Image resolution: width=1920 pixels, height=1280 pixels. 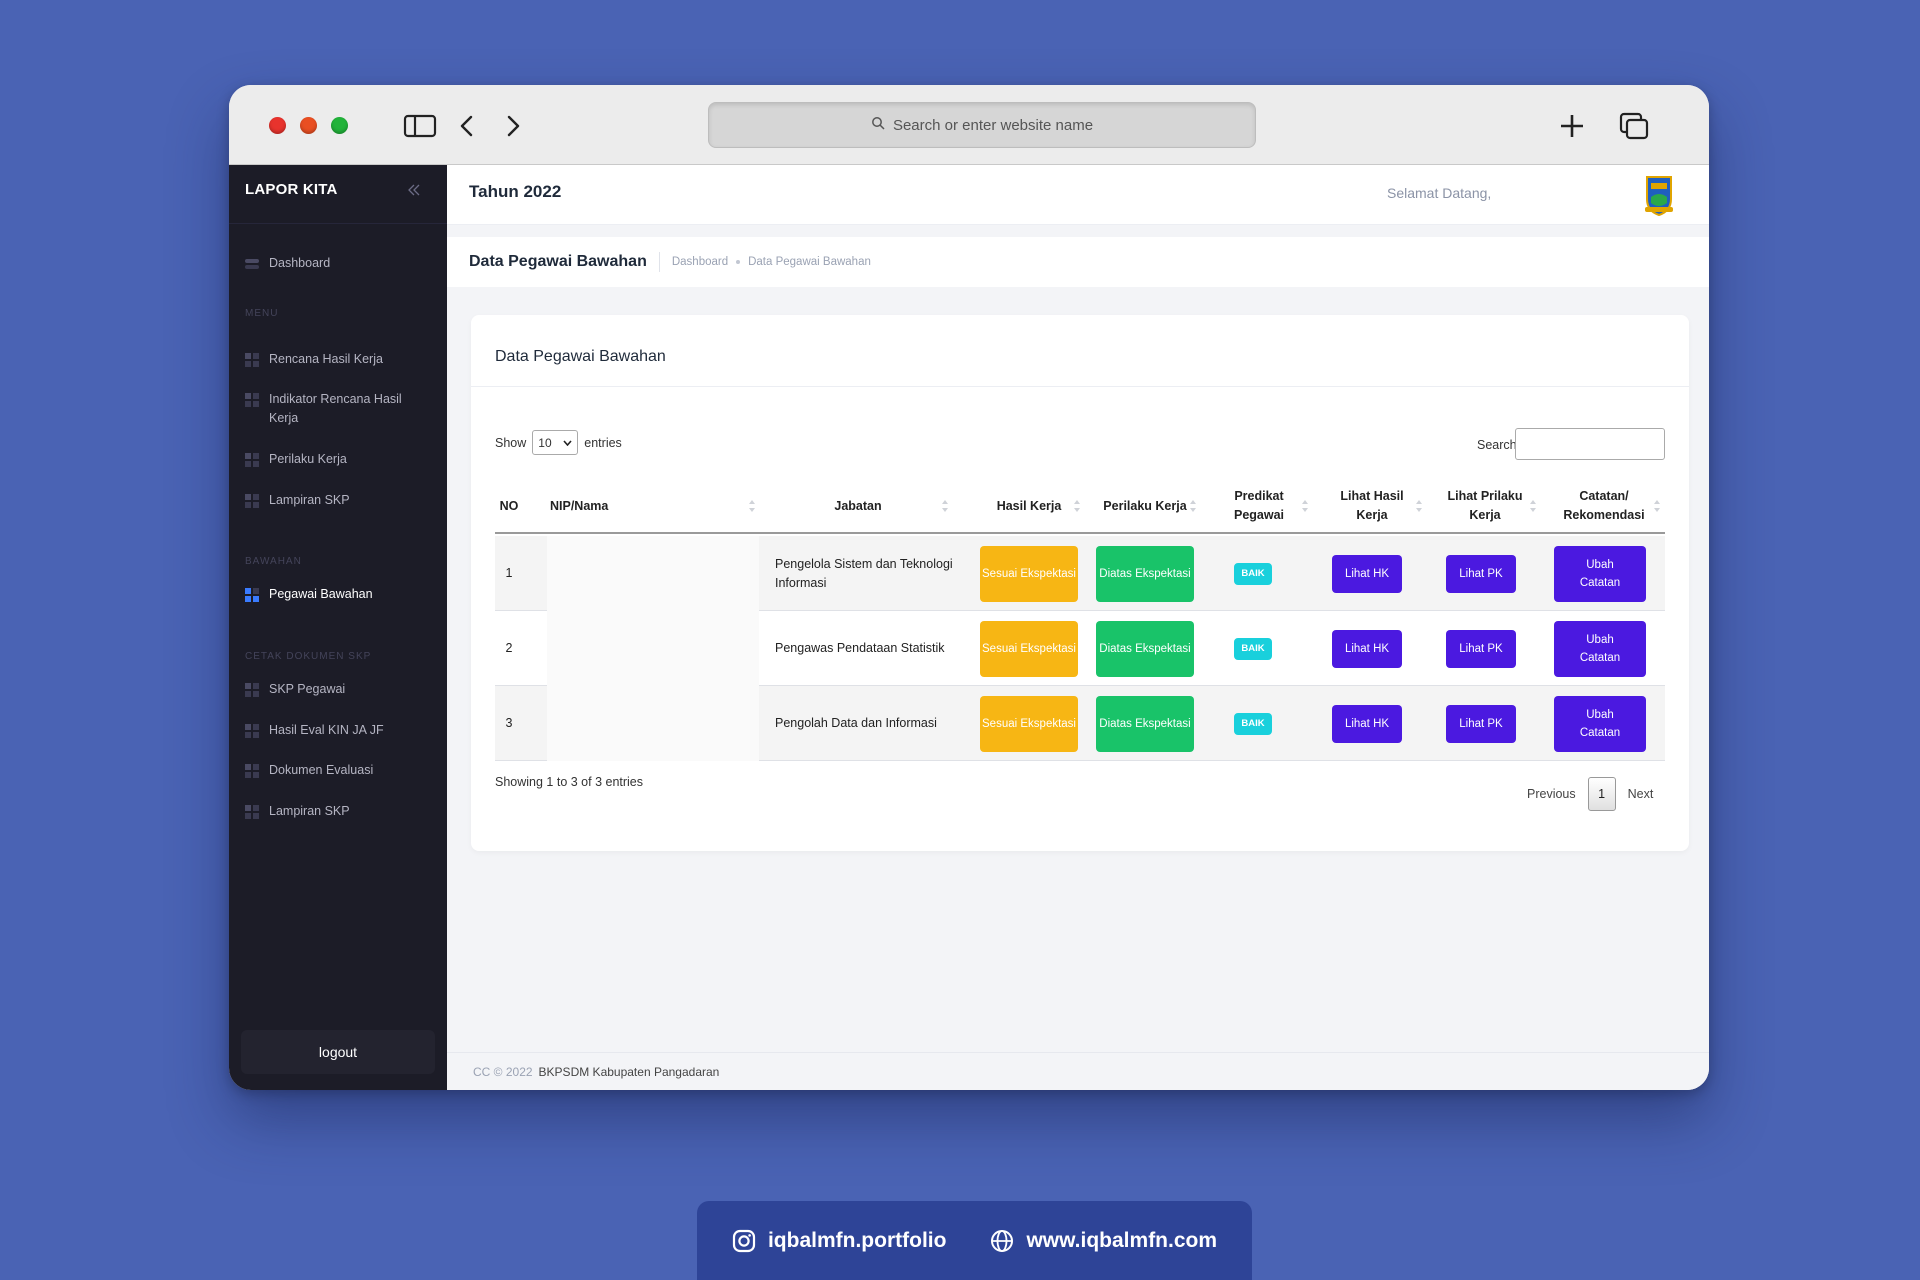 I want to click on collapse-sidebar-icon, so click(x=414, y=190).